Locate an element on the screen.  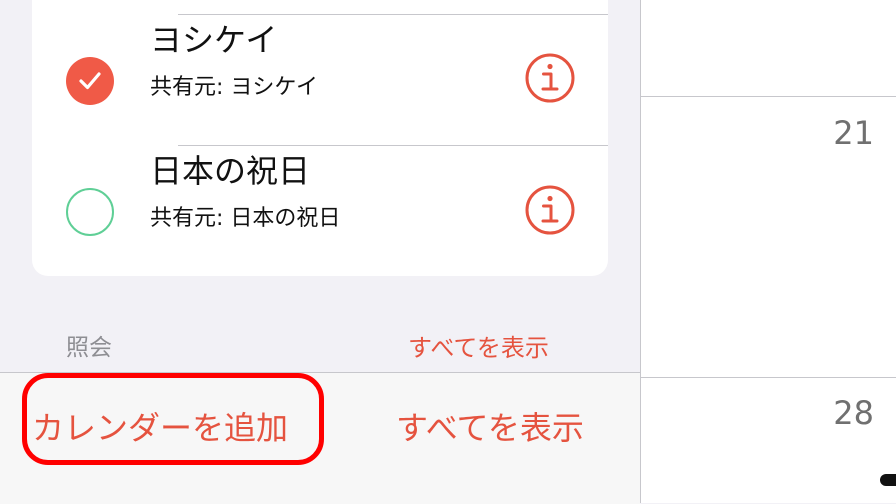
calendar-checkmark-icon is located at coordinates (90, 81).